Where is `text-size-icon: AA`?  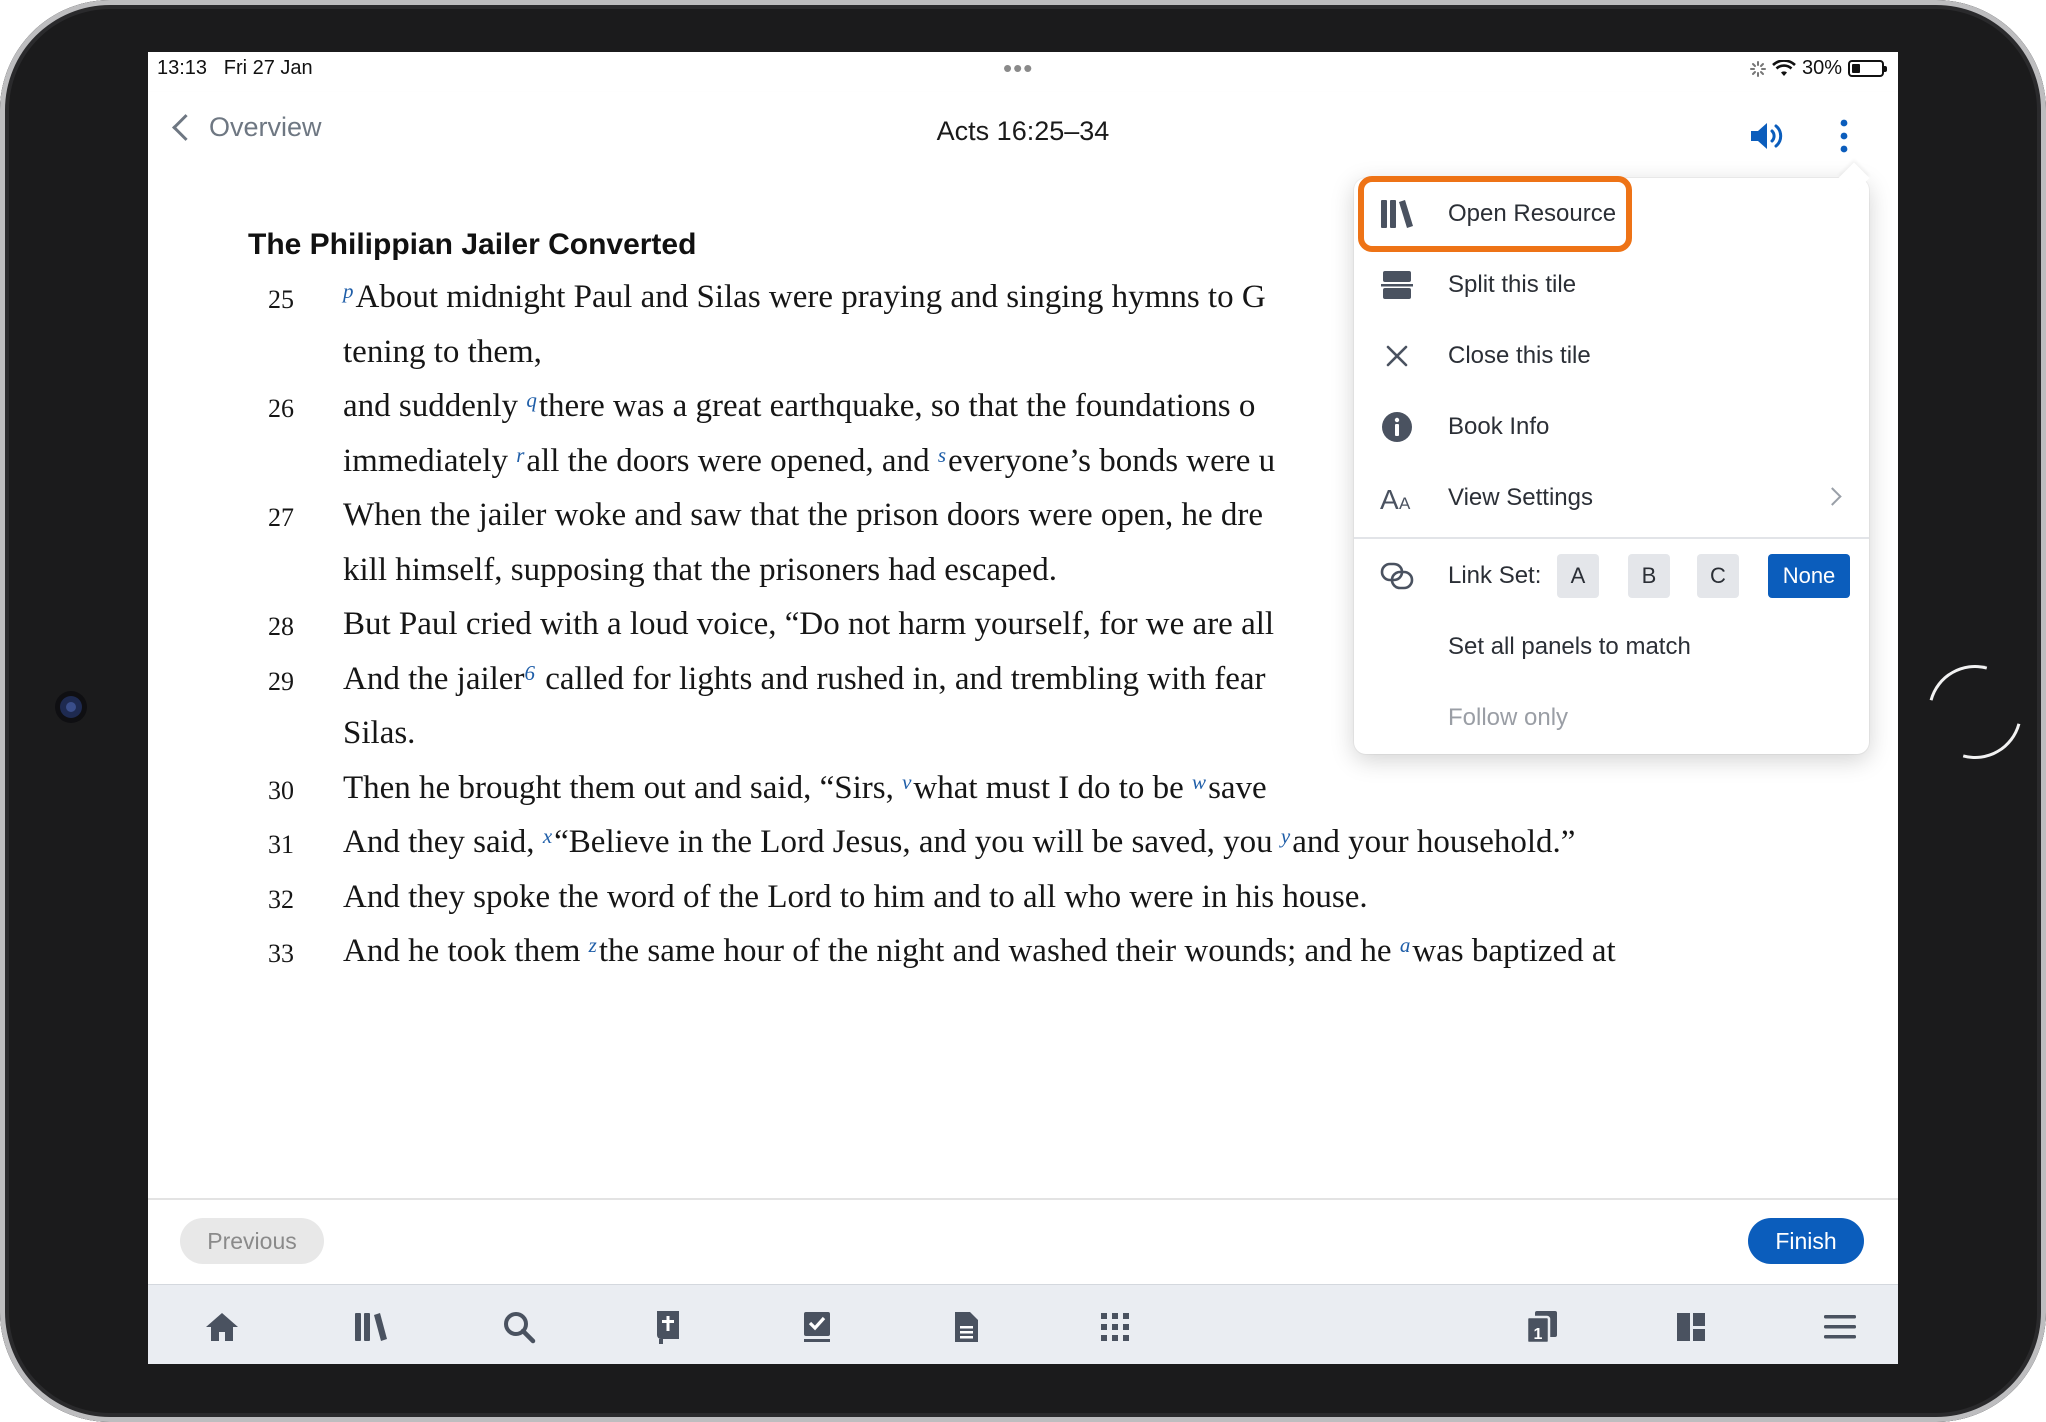 text-size-icon: AA is located at coordinates (1397, 498).